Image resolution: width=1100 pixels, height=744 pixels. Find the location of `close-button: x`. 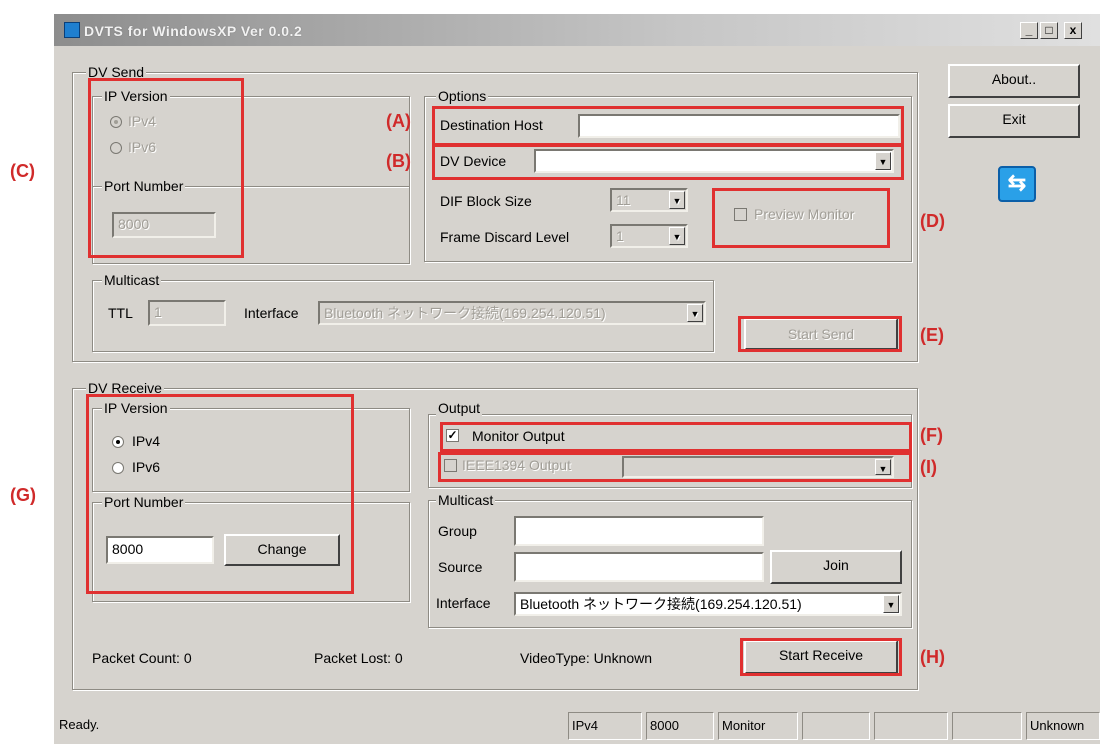

close-button: x is located at coordinates (1073, 30).